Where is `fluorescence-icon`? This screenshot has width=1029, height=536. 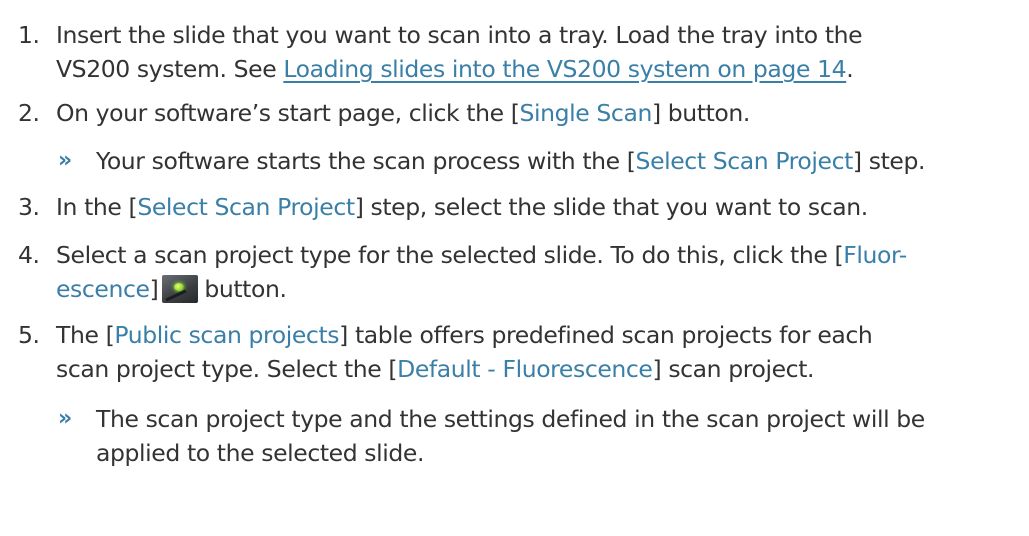 fluorescence-icon is located at coordinates (180, 289).